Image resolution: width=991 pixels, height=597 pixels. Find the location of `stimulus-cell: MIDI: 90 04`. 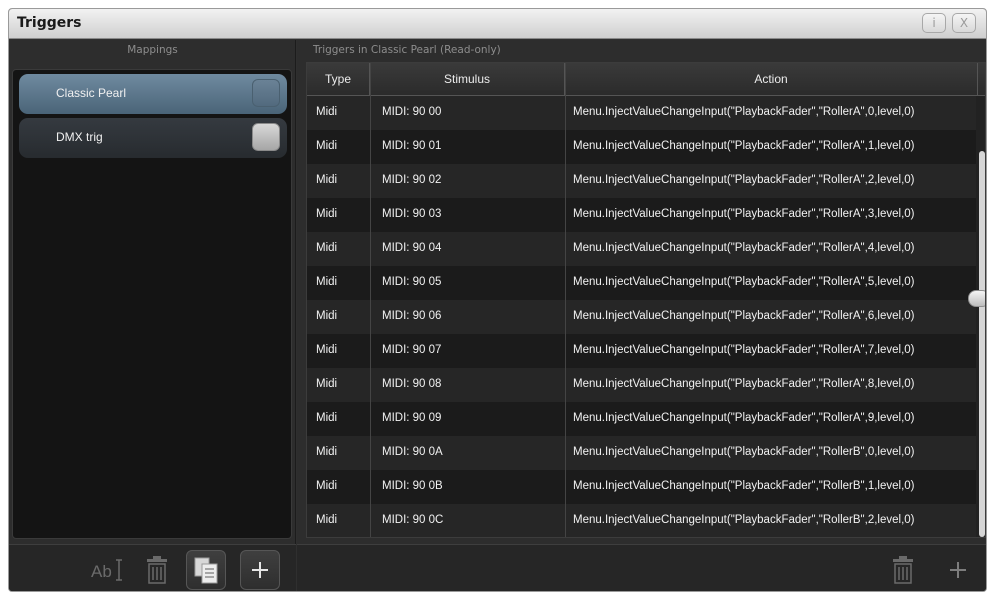

stimulus-cell: MIDI: 90 04 is located at coordinates (412, 248).